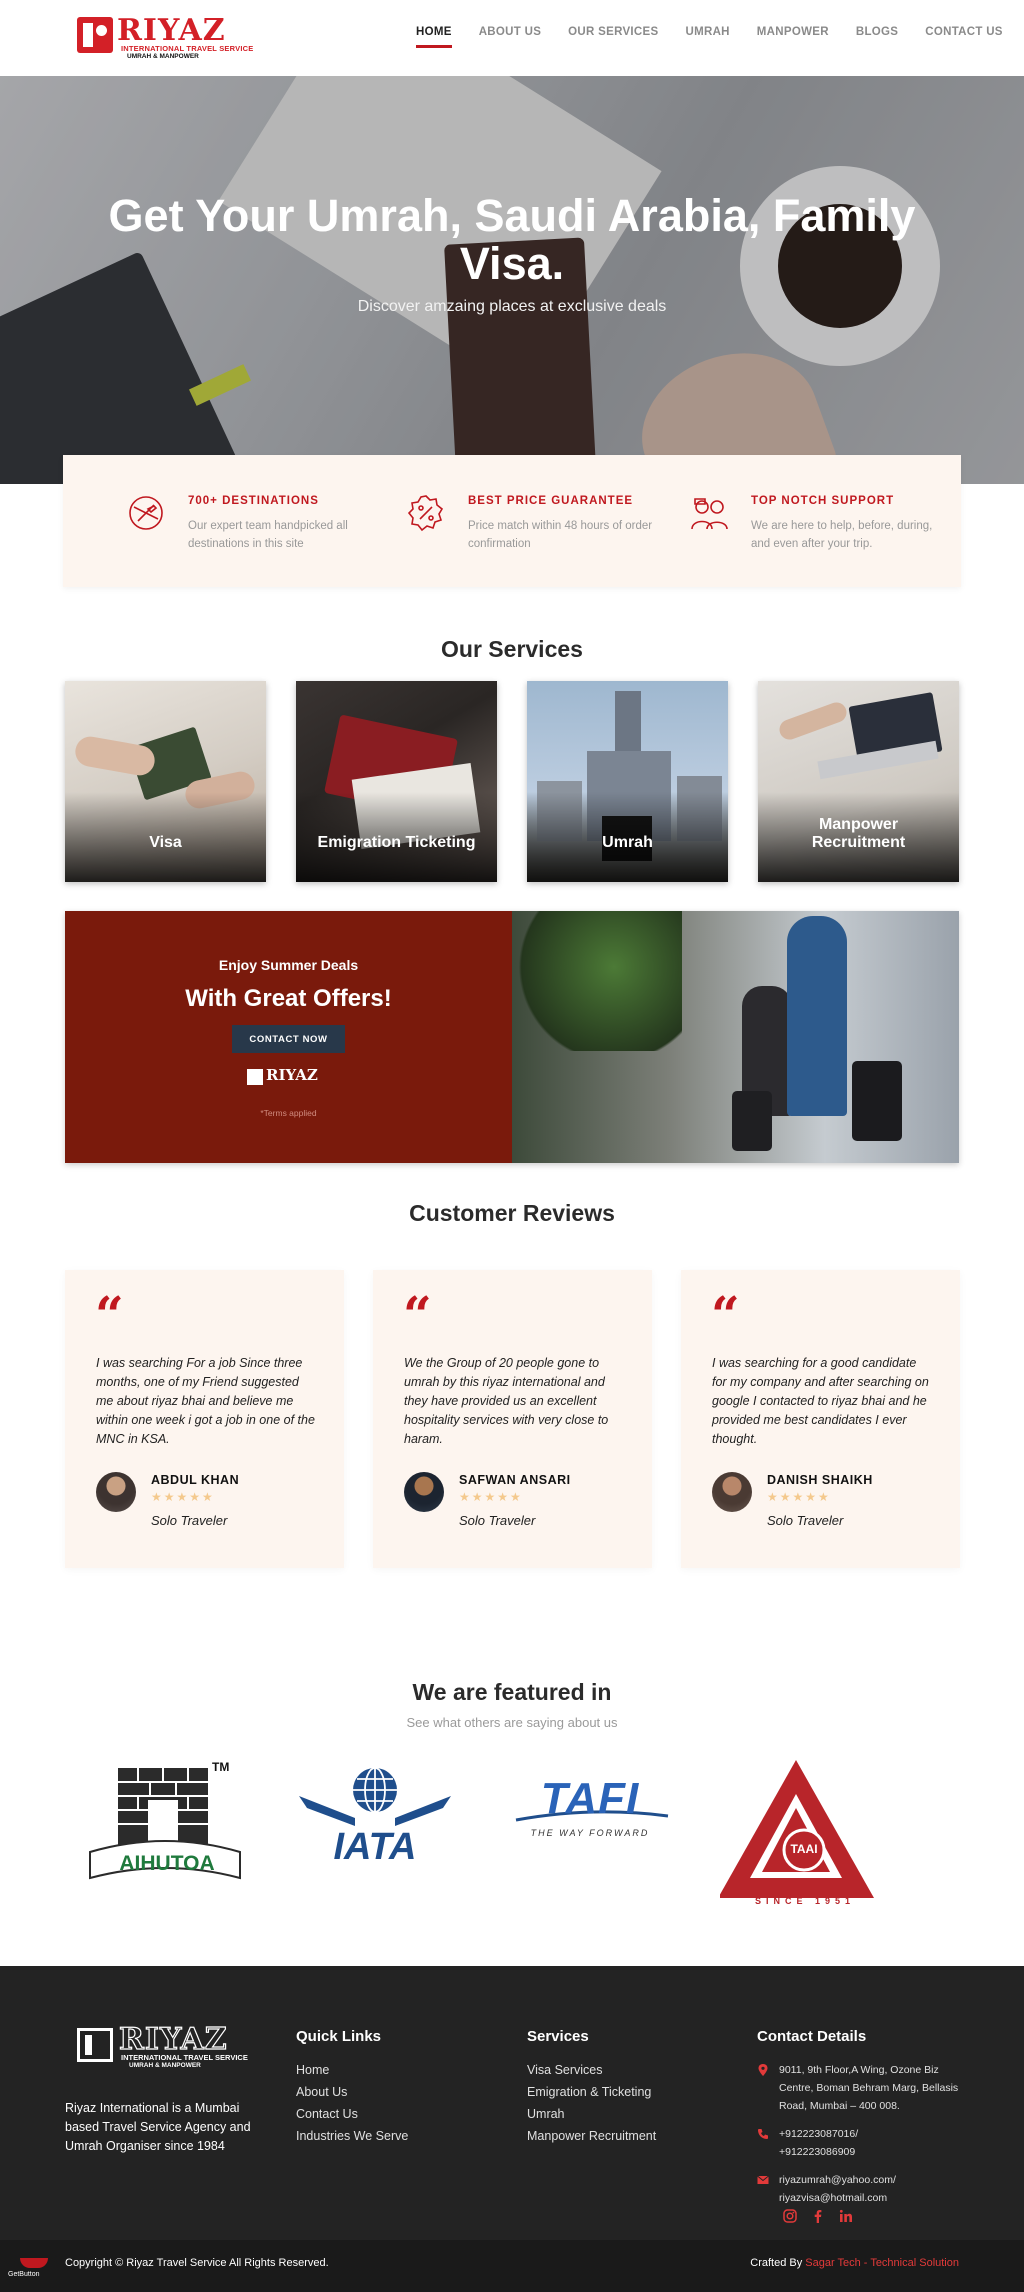 The height and width of the screenshot is (2292, 1024). Describe the element at coordinates (591, 2114) in the screenshot. I see `footer-link-umrah: Umrah` at that location.